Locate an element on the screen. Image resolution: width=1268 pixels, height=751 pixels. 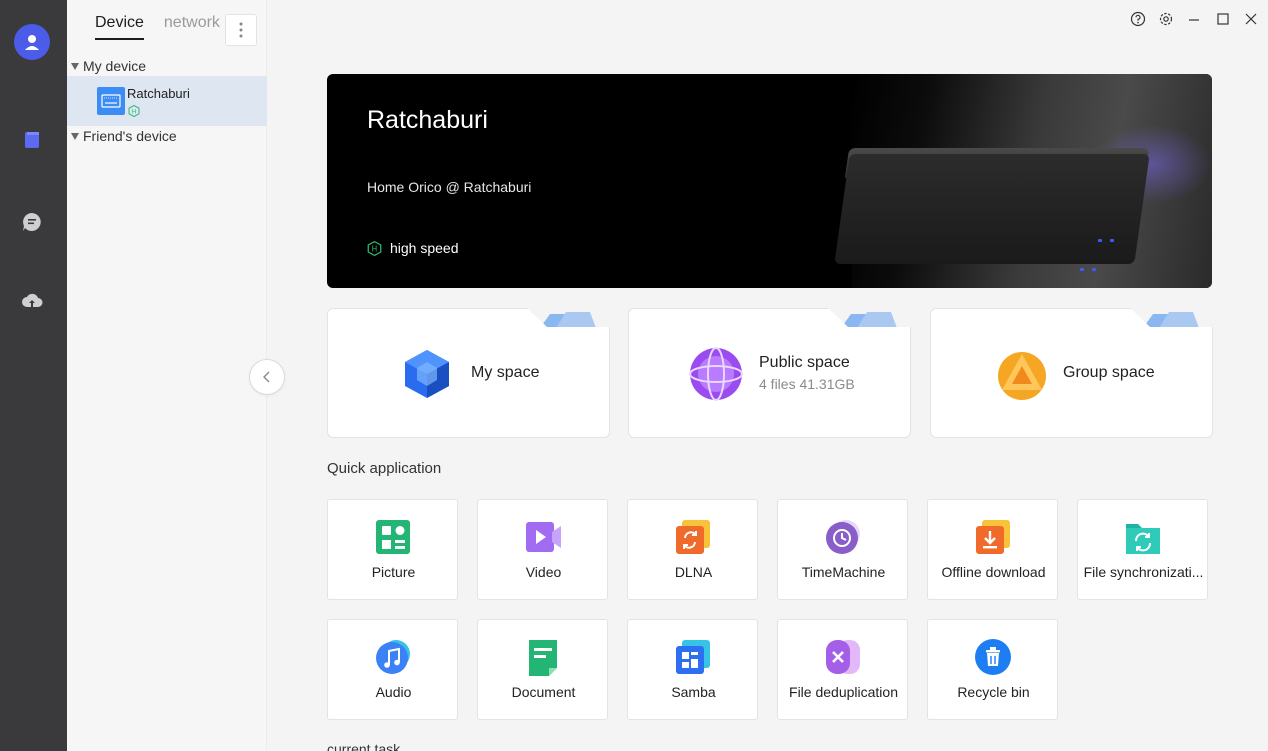
banner-title: Ratchaburi is located at coordinates (427, 120).